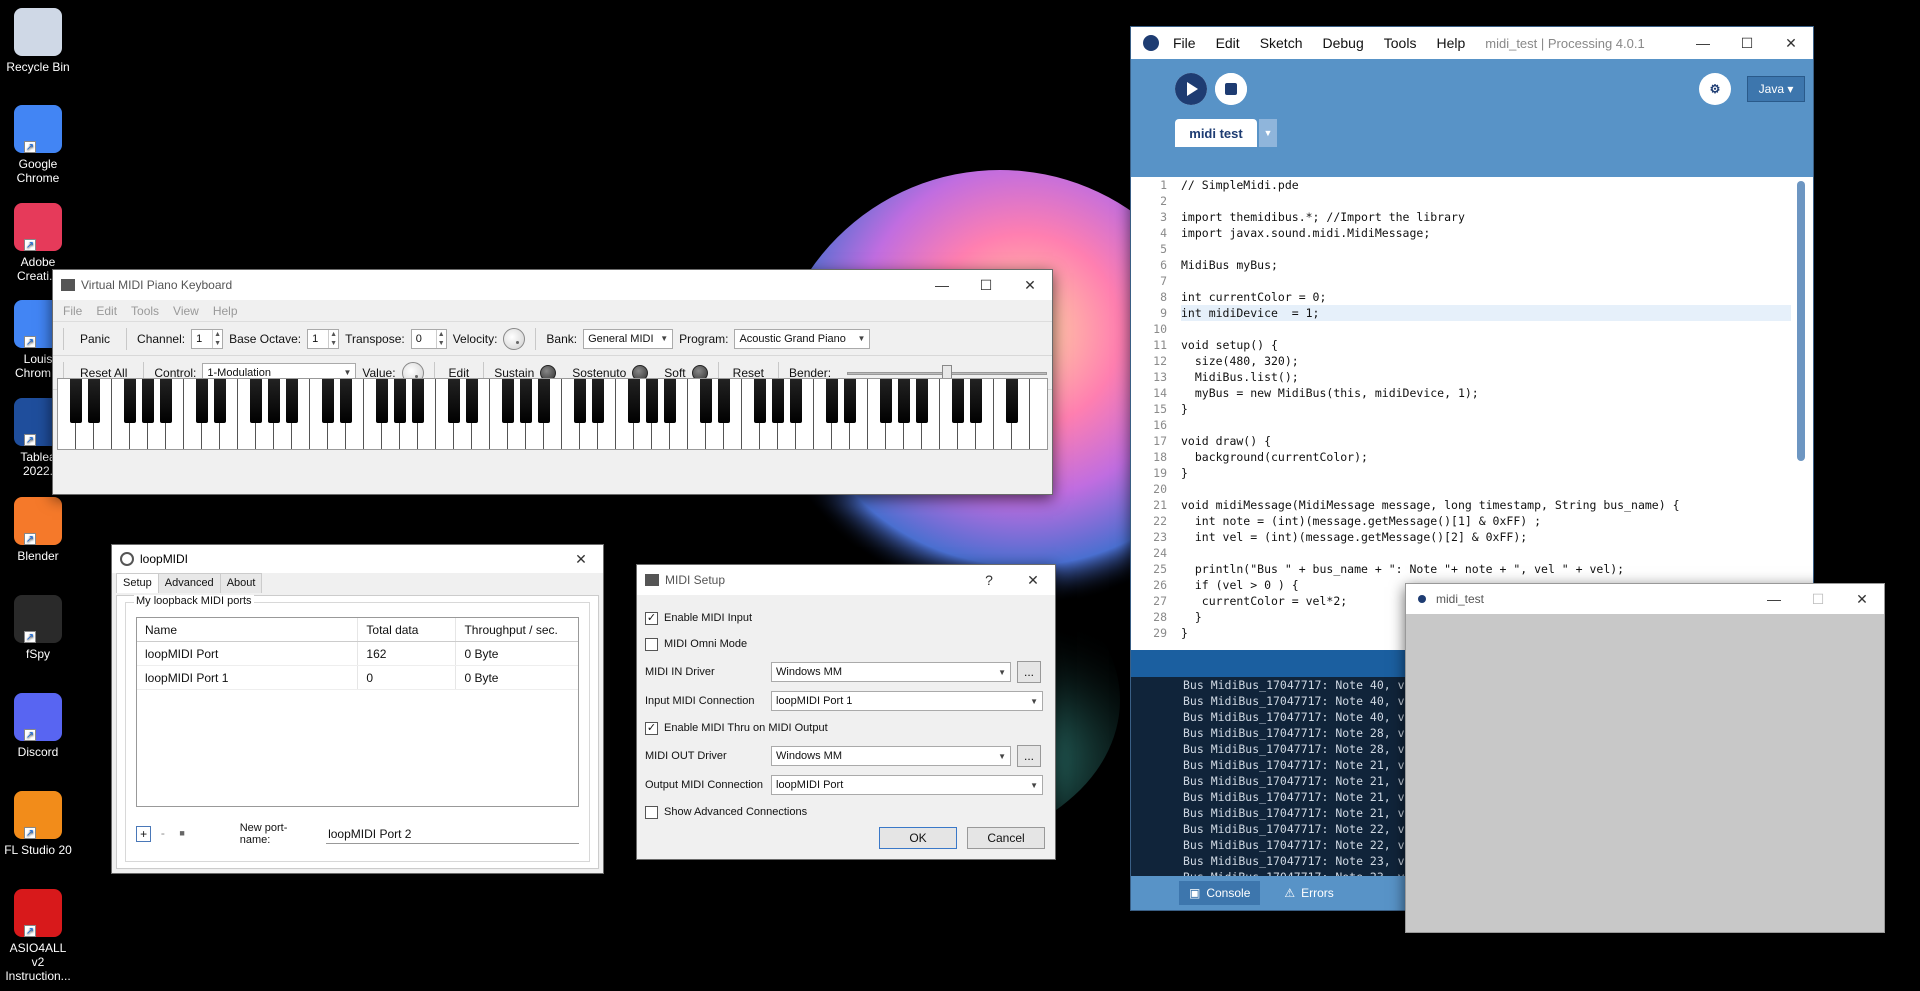 The height and width of the screenshot is (991, 1920). Describe the element at coordinates (323, 338) in the screenshot. I see `octave-spinbox: 1 ▲ ▼` at that location.